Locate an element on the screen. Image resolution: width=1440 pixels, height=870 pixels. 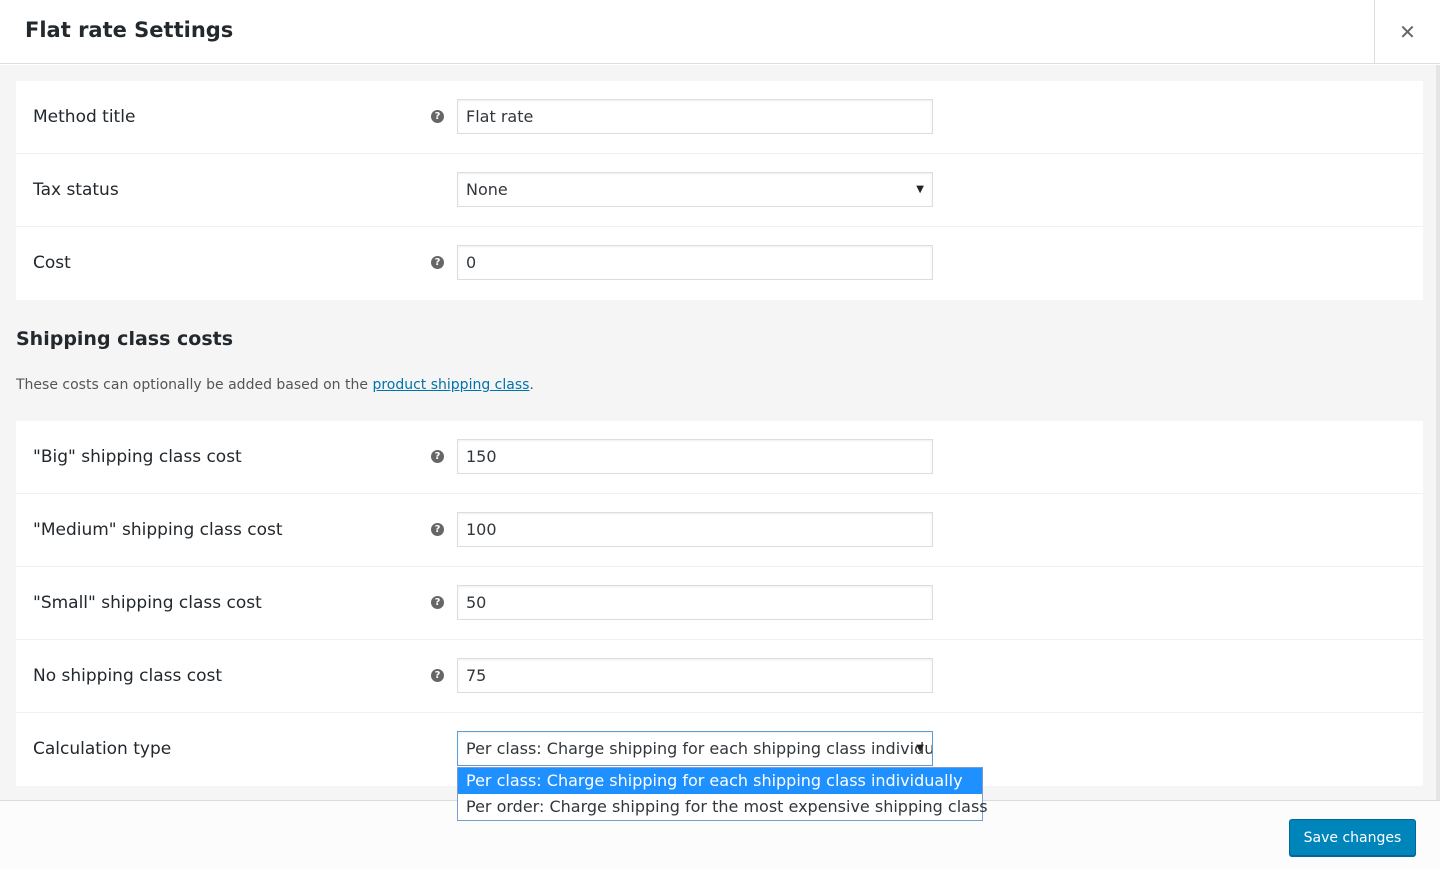
medium-class-cost-label: "Medium" shipping class cost is located at coordinates (158, 530).